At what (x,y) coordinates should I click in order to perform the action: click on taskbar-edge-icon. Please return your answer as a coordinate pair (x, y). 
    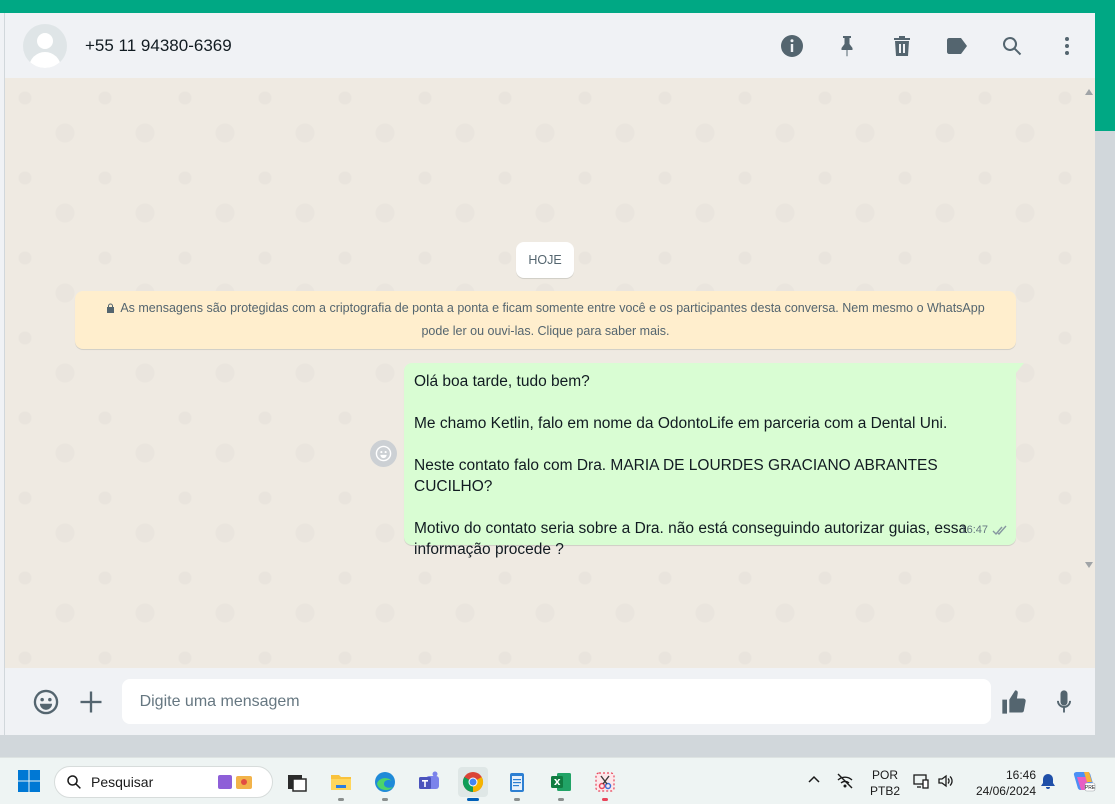
    Looking at the image, I should click on (385, 784).